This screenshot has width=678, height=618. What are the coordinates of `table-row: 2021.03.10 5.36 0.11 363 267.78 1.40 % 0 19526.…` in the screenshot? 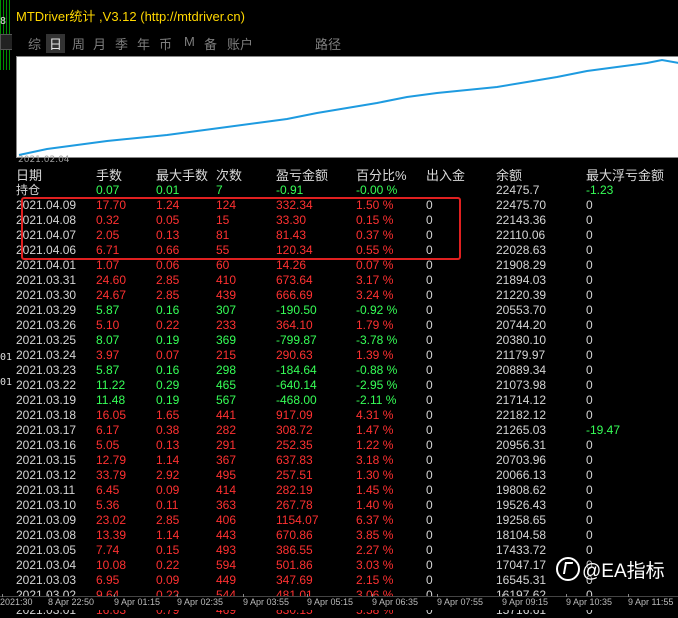 It's located at (341, 505).